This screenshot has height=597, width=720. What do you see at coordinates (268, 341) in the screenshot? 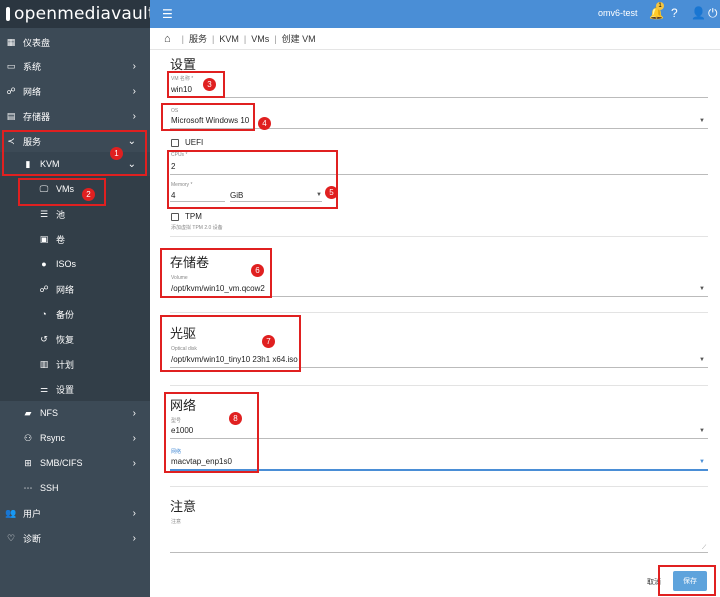
I see `annotation-number: 7` at bounding box center [268, 341].